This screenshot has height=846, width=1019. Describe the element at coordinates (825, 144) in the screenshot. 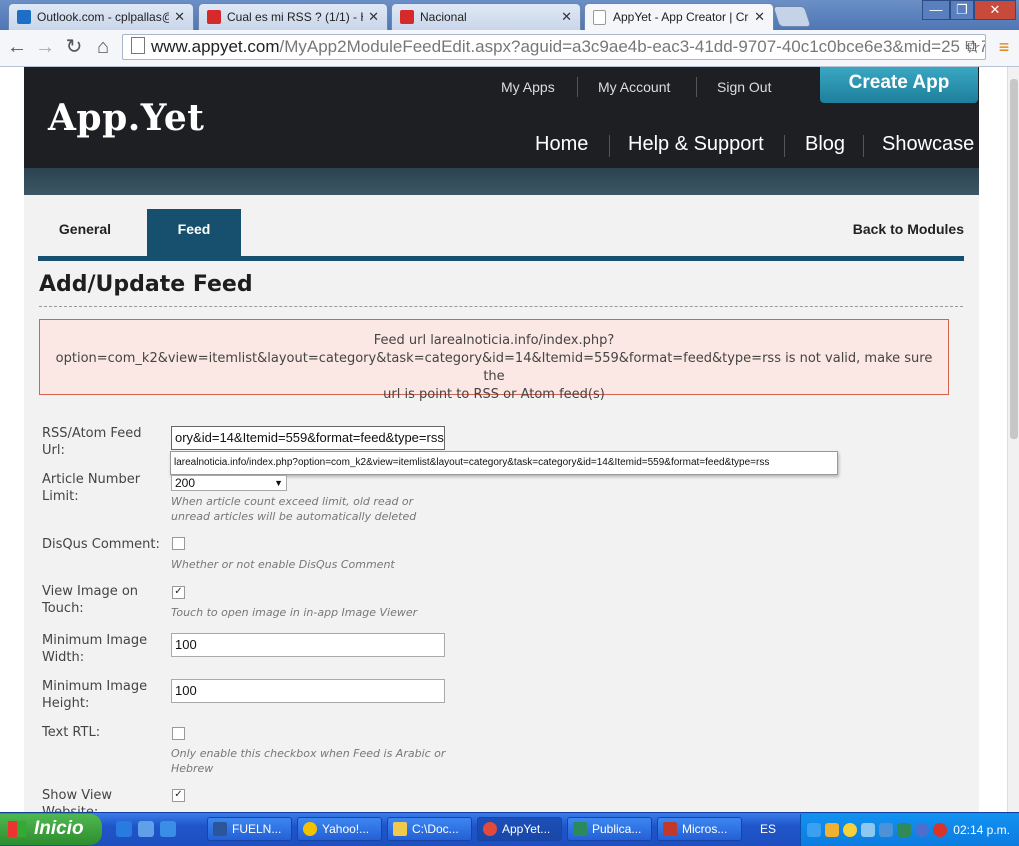

I see `nav-blog: Blog` at that location.